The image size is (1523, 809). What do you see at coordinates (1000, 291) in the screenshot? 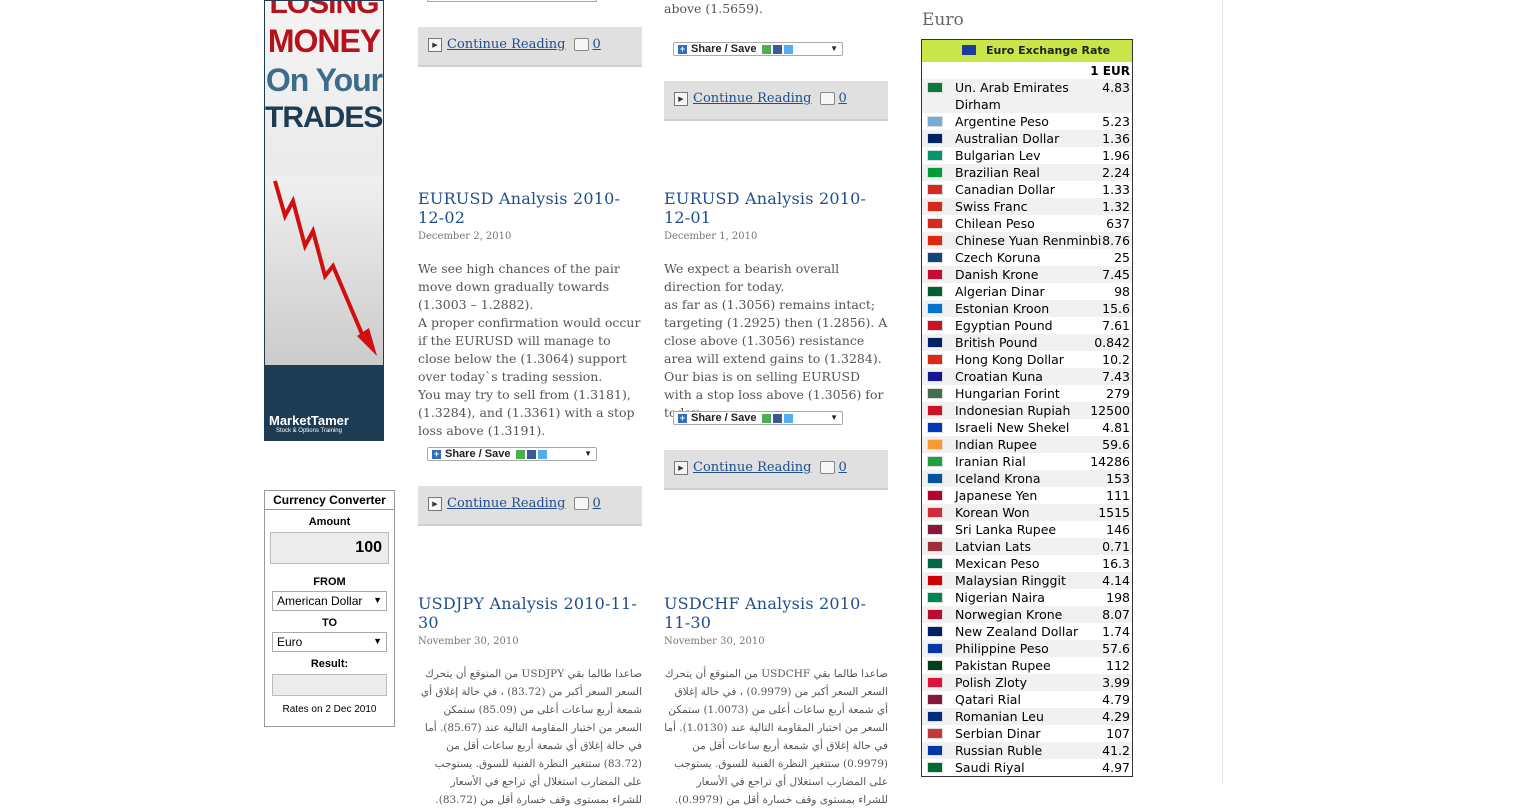
I see `rate-currency-name: Algerian Dinar` at bounding box center [1000, 291].